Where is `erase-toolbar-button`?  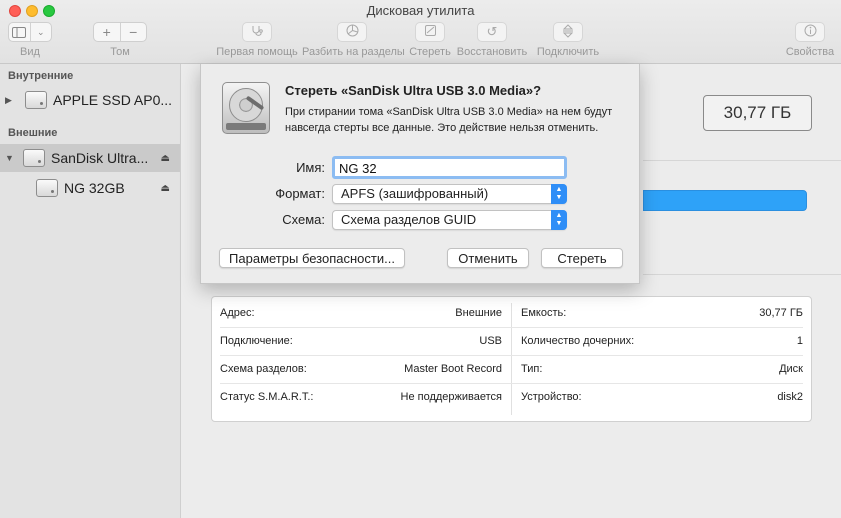
erase-toolbar-button is located at coordinates (430, 32).